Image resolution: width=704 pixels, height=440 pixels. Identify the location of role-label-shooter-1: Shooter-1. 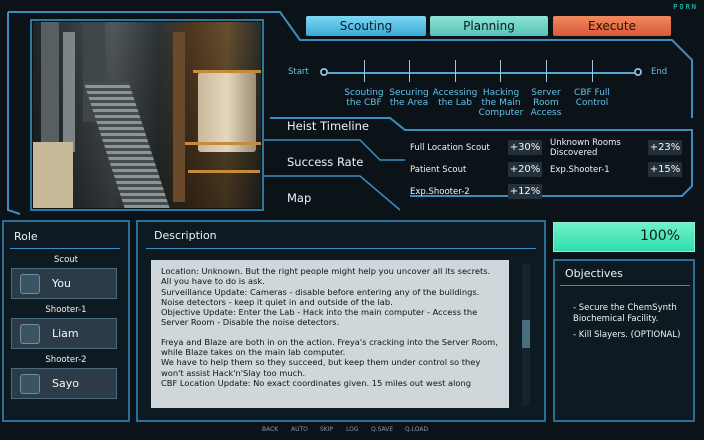
(66, 310).